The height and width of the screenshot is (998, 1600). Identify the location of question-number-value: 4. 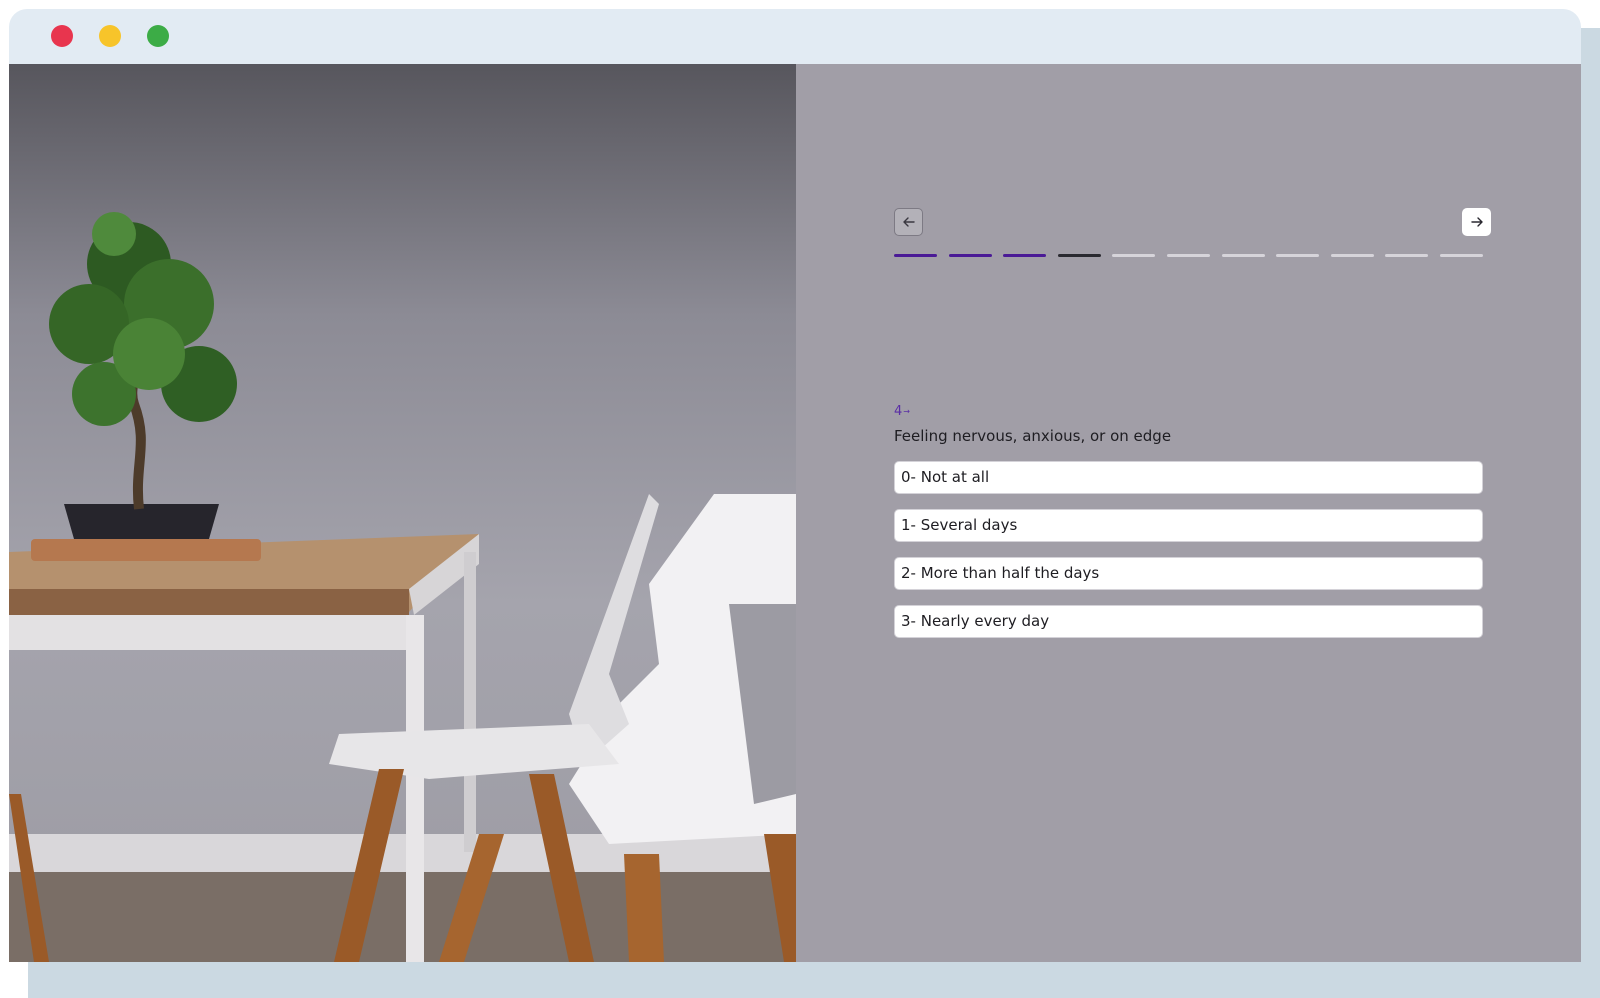
(898, 411).